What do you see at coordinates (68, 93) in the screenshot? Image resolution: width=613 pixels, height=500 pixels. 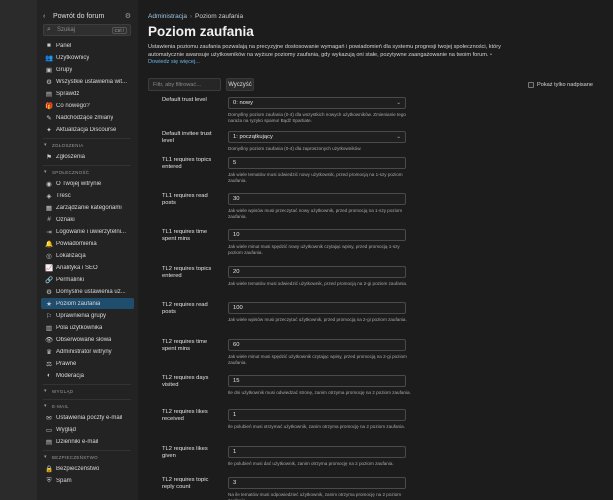 I see `sidebar-item-label: Sprawdź` at bounding box center [68, 93].